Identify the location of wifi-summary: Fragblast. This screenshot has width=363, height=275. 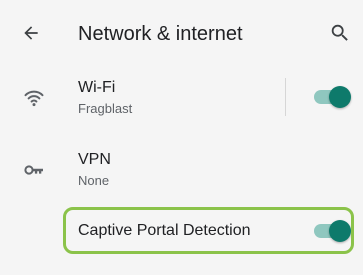
(105, 108).